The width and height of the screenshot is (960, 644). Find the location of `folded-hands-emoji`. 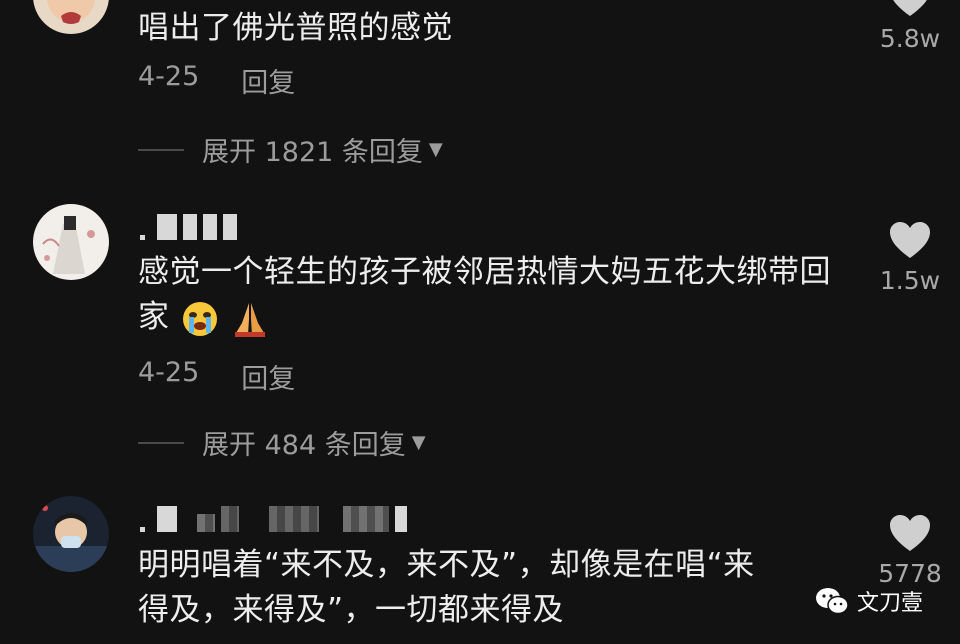

folded-hands-emoji is located at coordinates (249, 319).